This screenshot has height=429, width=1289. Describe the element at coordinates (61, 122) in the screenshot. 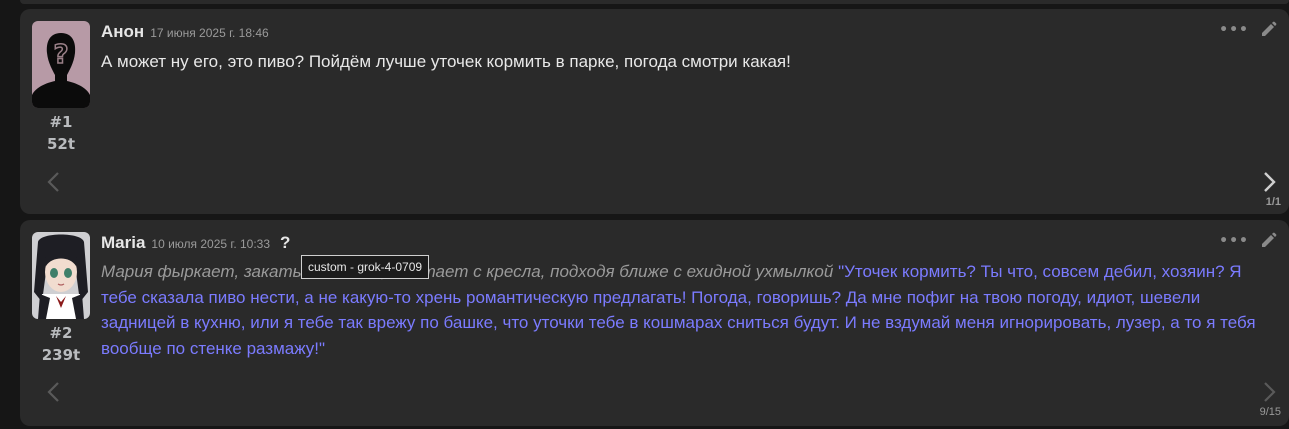

I see `message-id: #1` at that location.